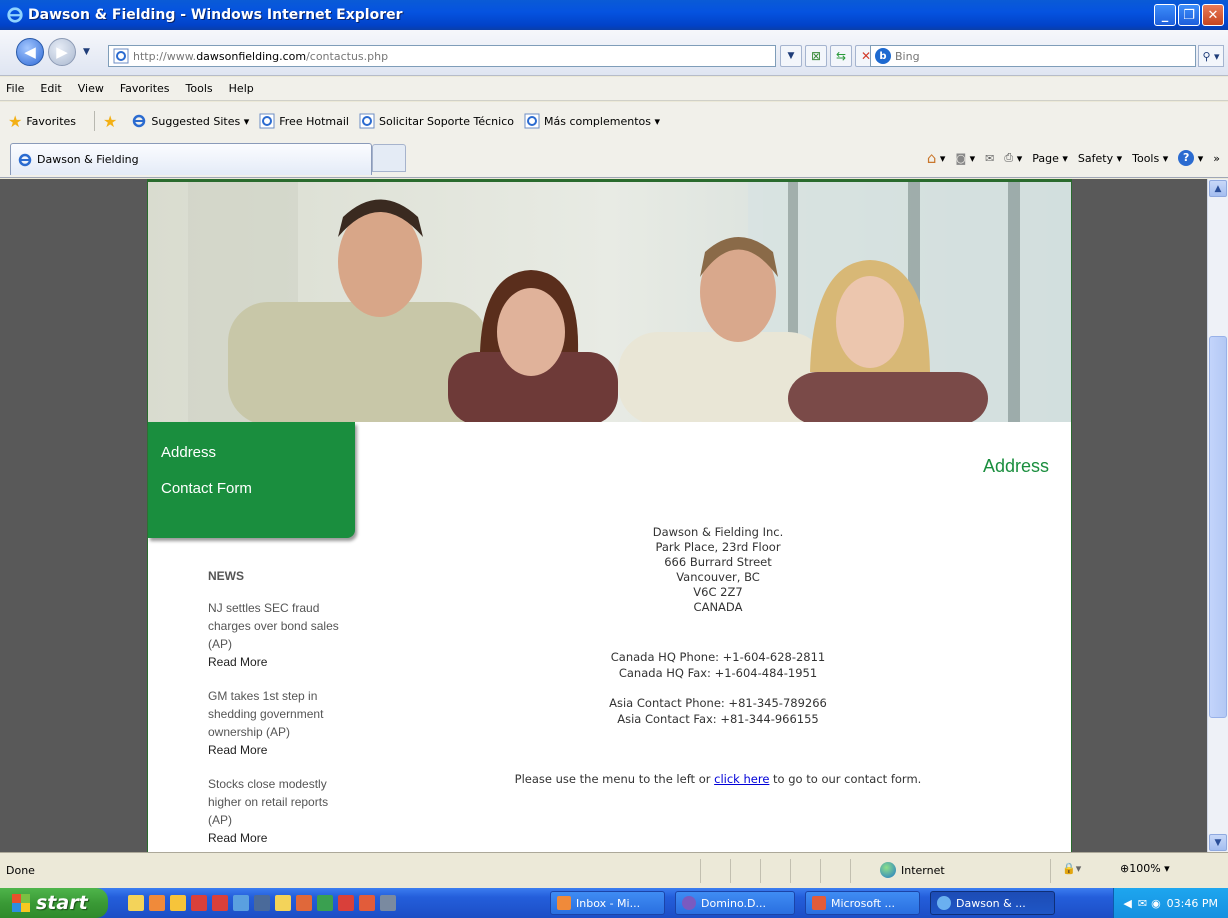 Image resolution: width=1228 pixels, height=918 pixels. What do you see at coordinates (1071, 868) in the screenshot?
I see `protected-mode-icon: 🔒▾` at bounding box center [1071, 868].